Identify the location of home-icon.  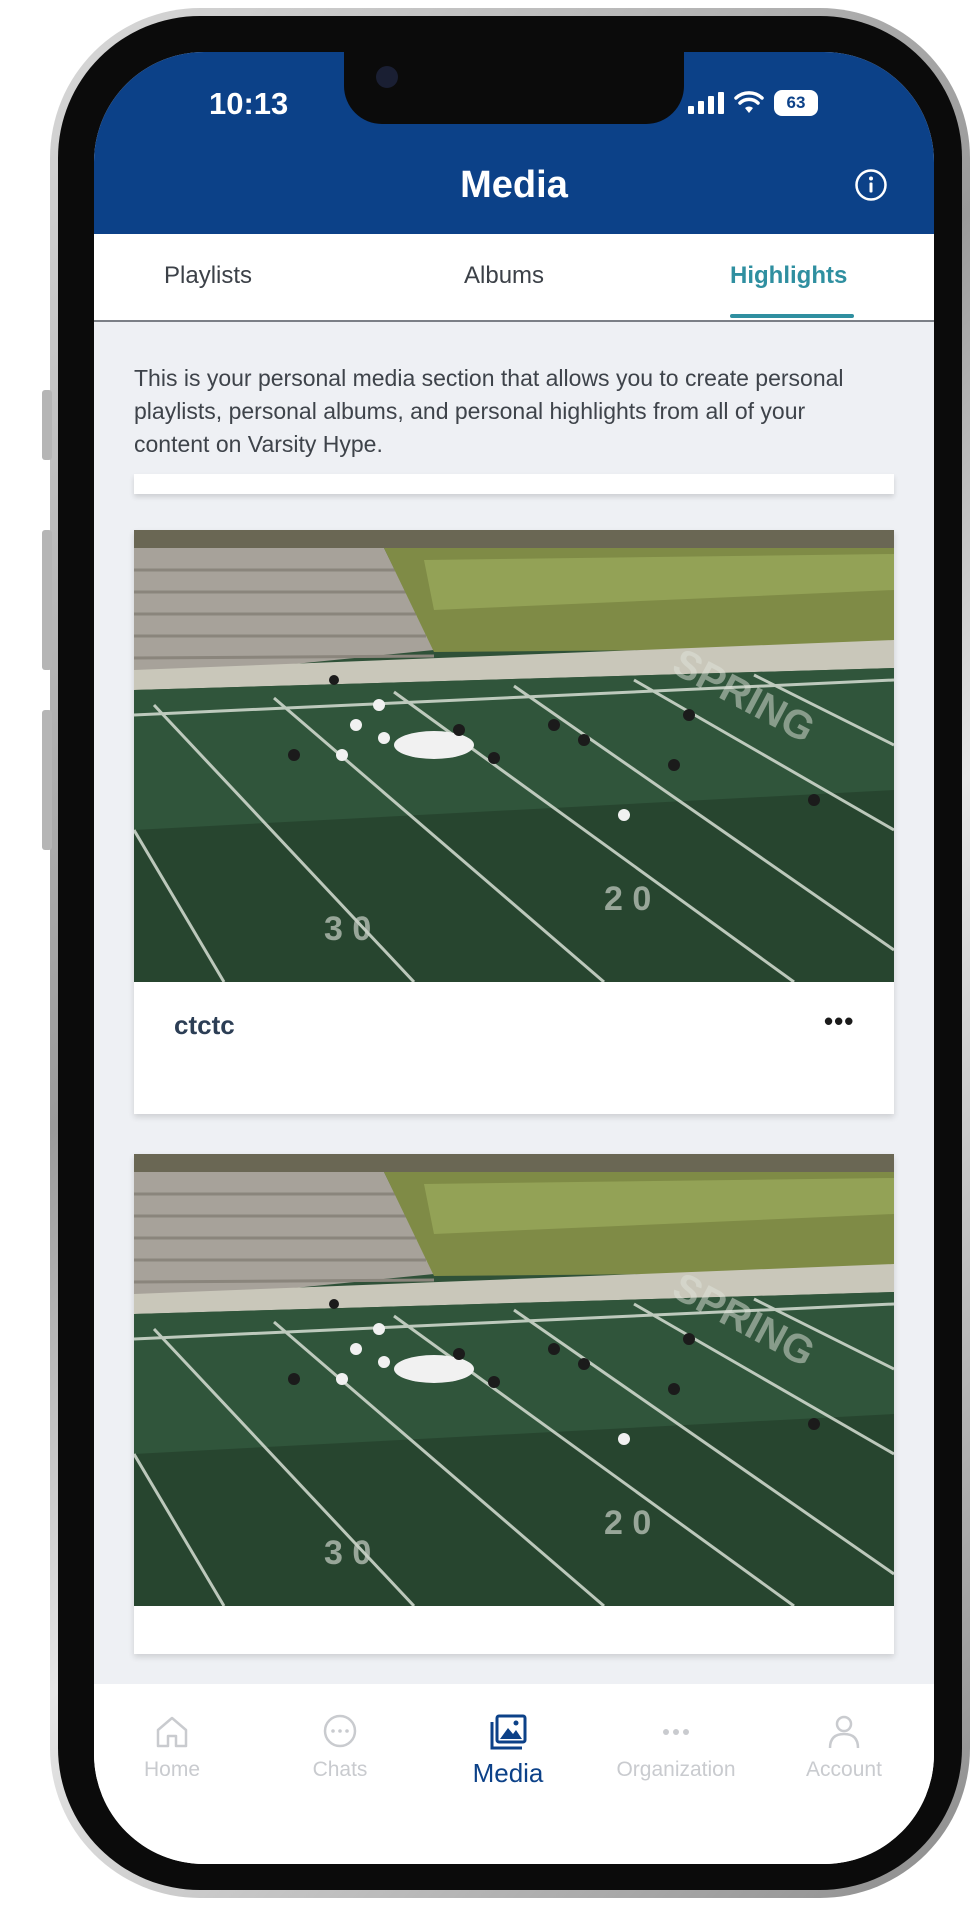
(172, 1732).